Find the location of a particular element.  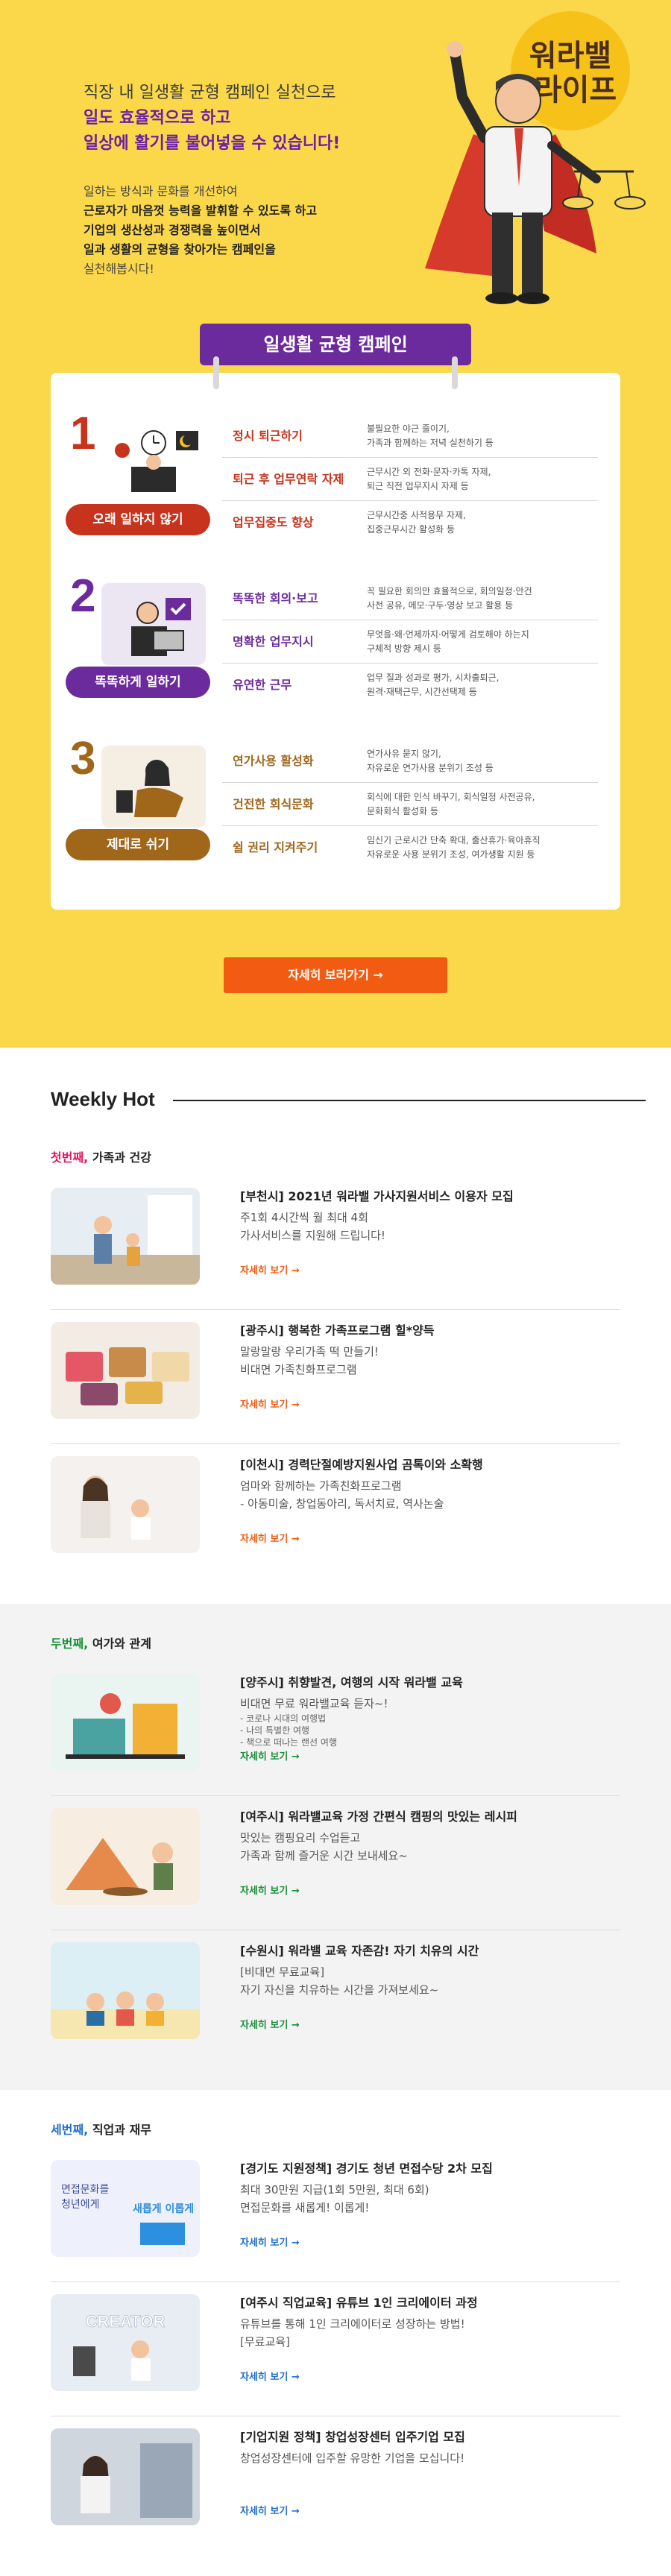

row-desc: 근무시간중 사적용무 자제, 집중근무시간 활성화 등 is located at coordinates (416, 522).